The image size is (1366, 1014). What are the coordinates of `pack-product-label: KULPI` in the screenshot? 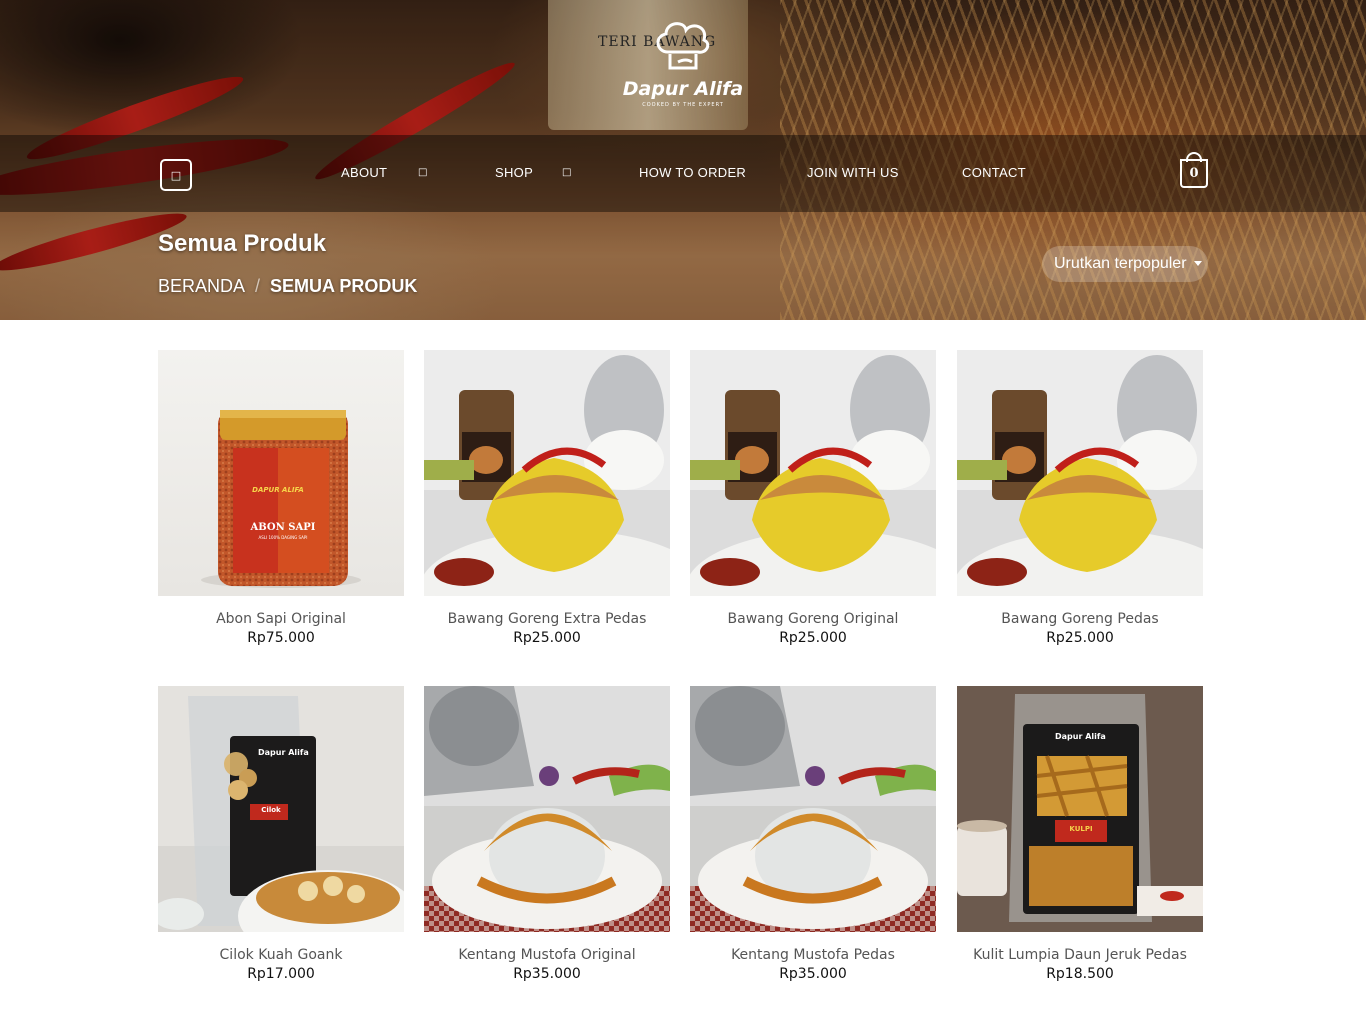 It's located at (1081, 829).